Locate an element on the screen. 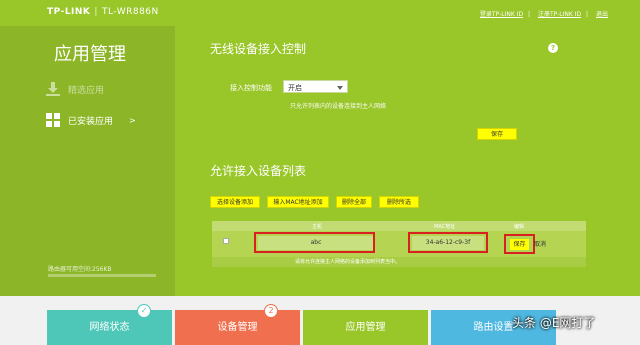  brand-logo: TP-LINK | TL-WR886N is located at coordinates (103, 12).